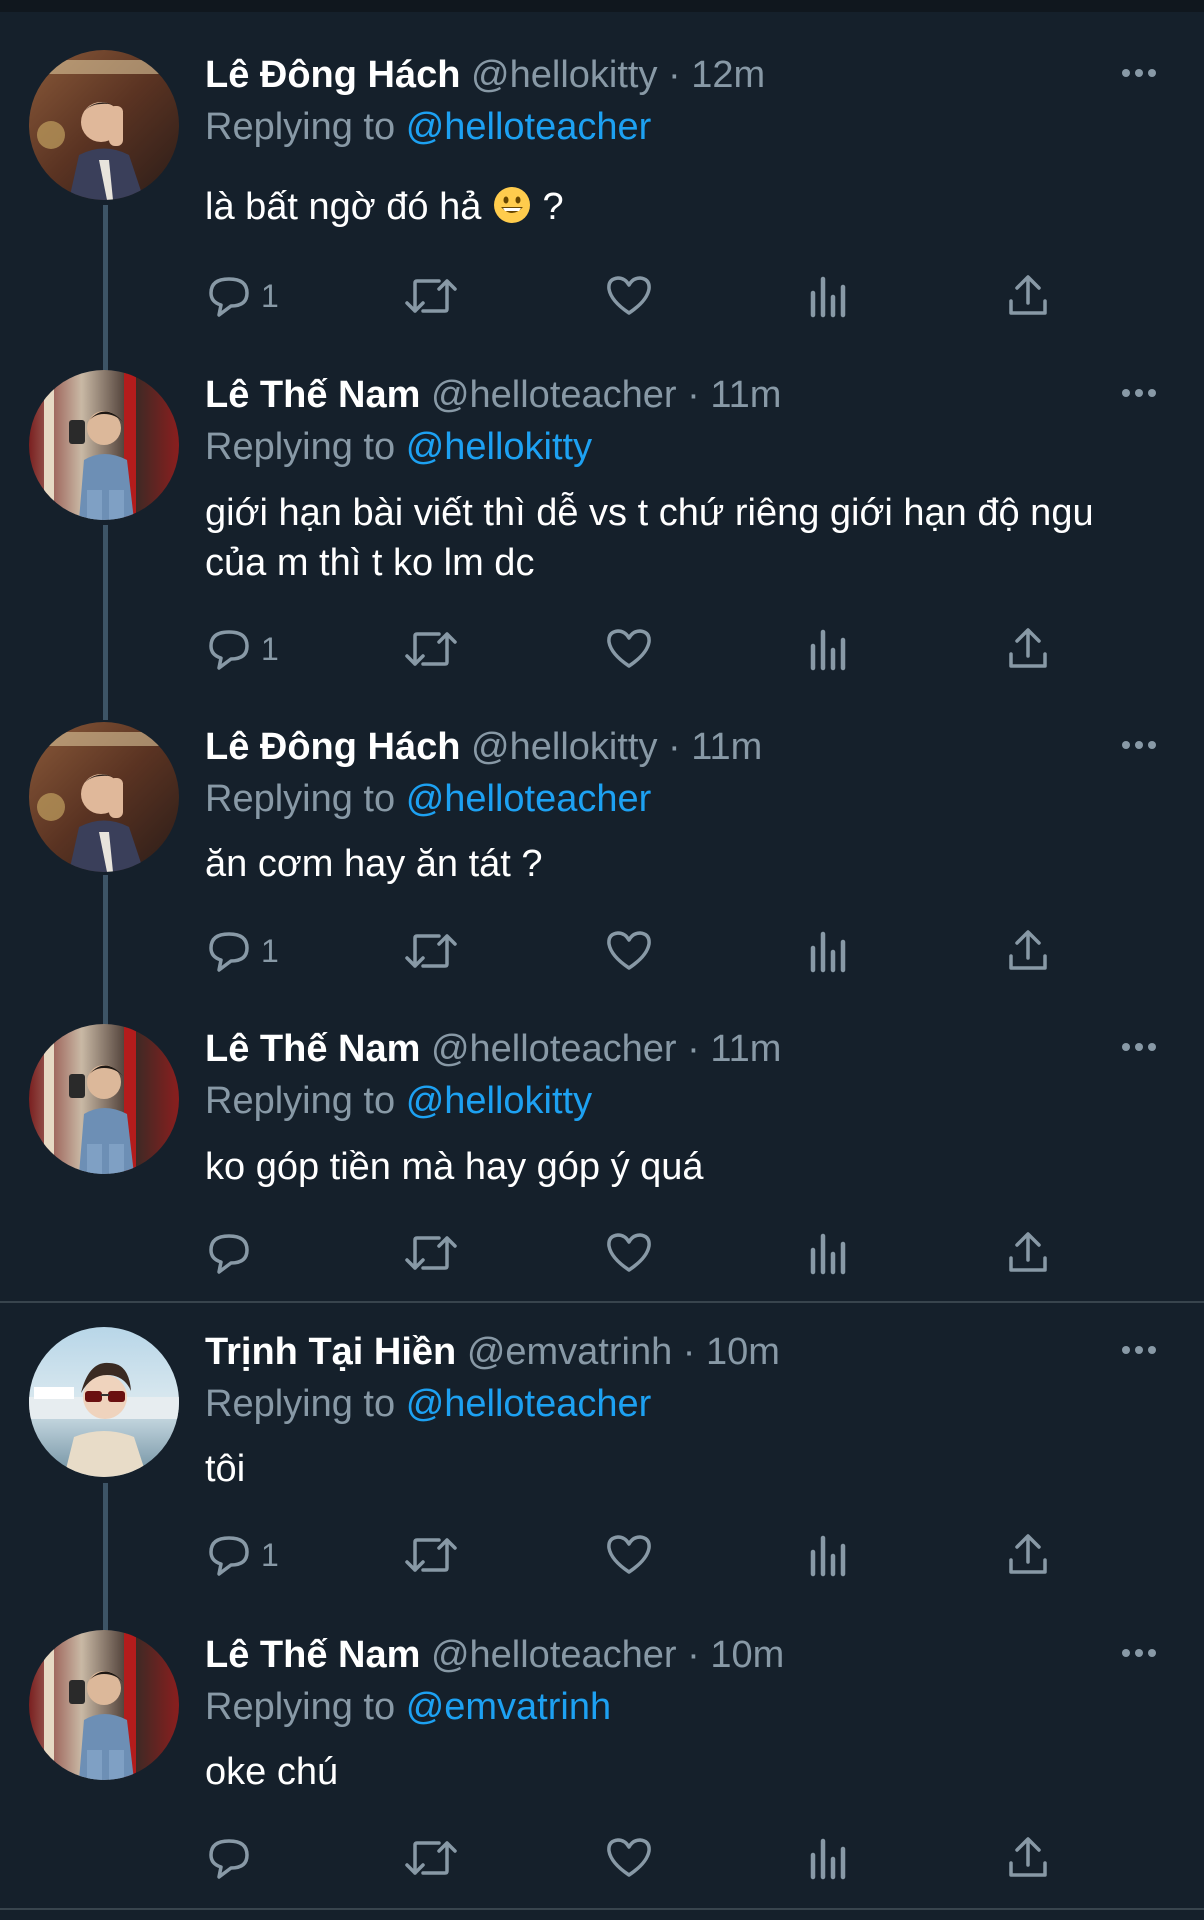 This screenshot has height=1920, width=1204. I want to click on timestamp: 12m, so click(728, 75).